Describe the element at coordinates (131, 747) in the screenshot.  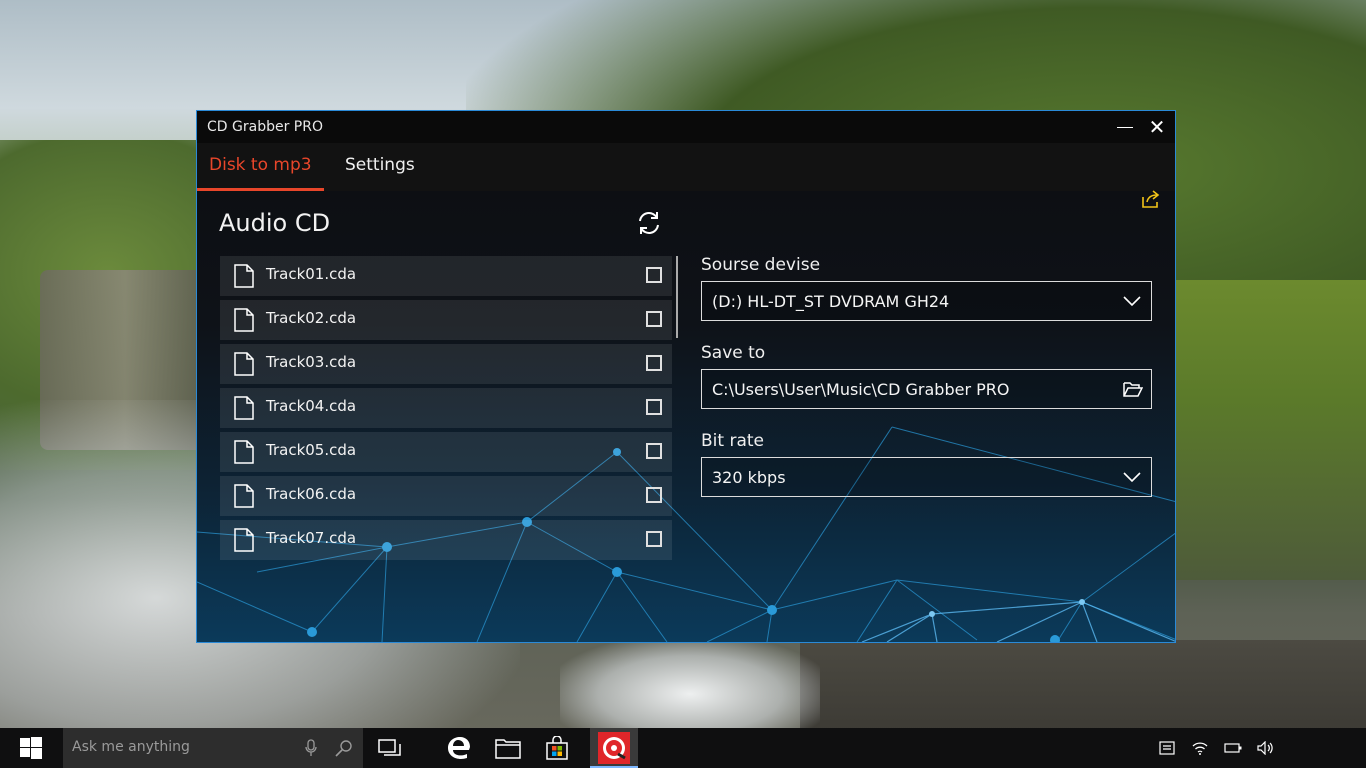
I see `search-placeholder: Ask me anything` at that location.